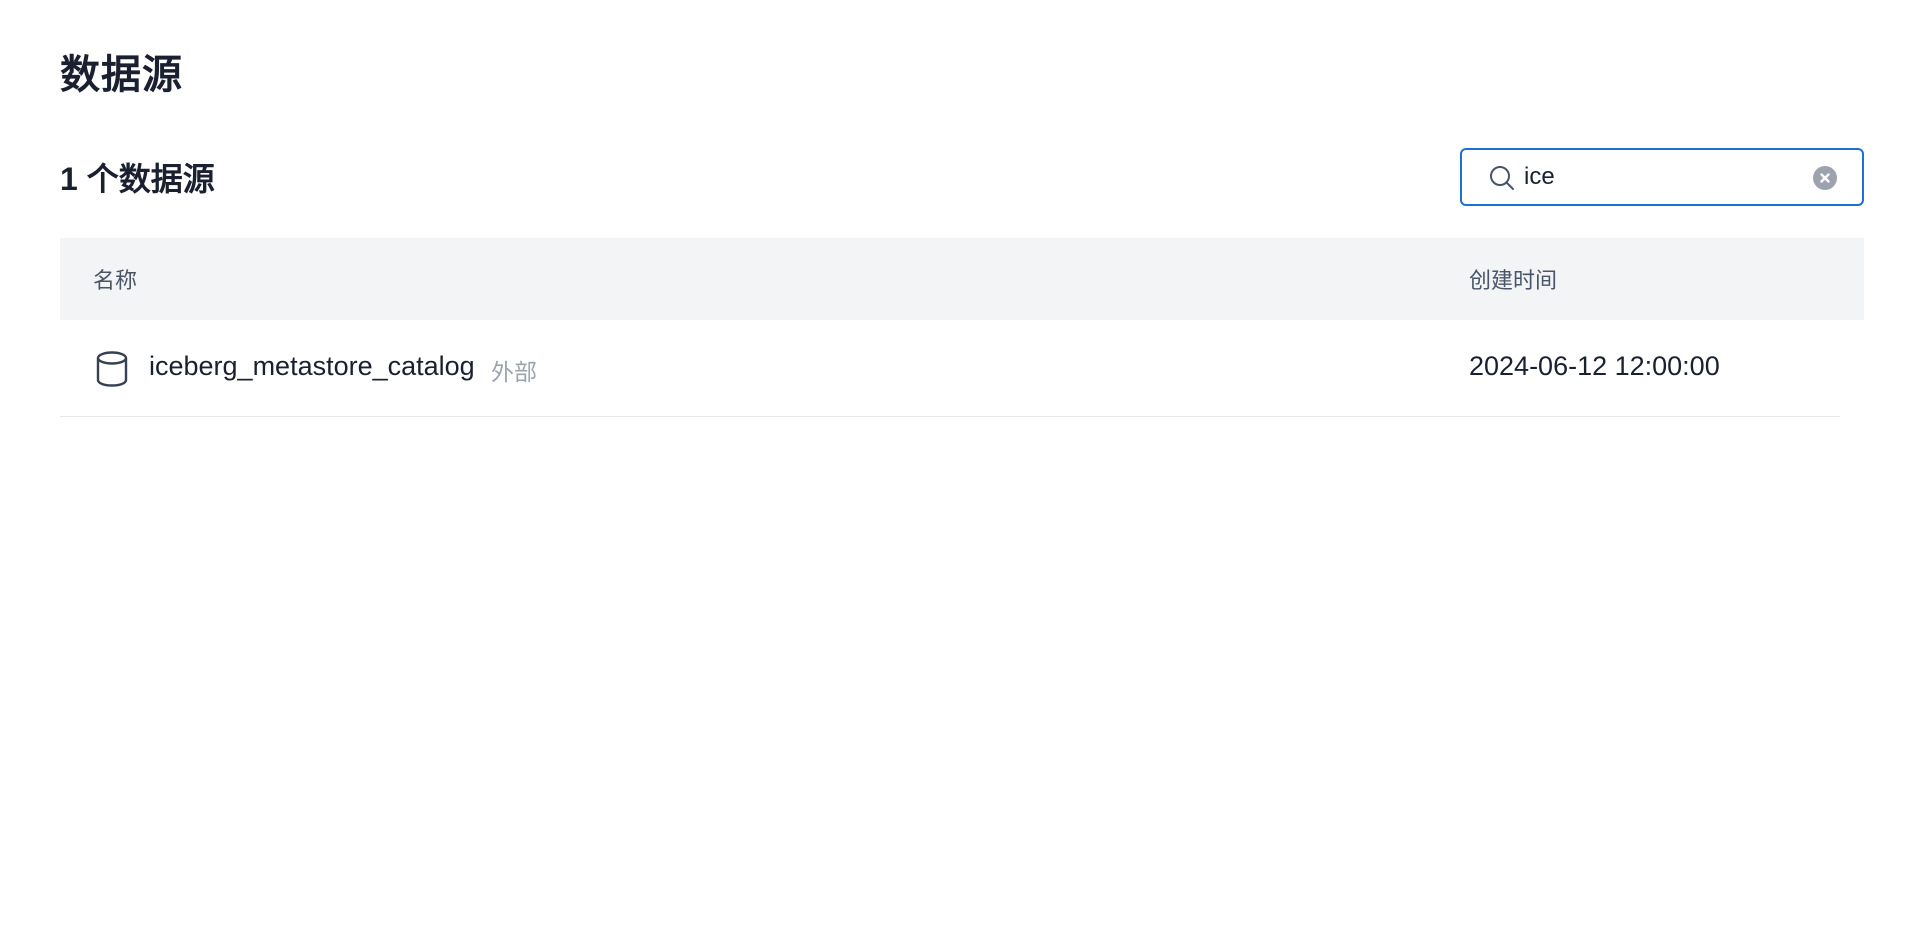  What do you see at coordinates (112, 369) in the screenshot?
I see `database-icon` at bounding box center [112, 369].